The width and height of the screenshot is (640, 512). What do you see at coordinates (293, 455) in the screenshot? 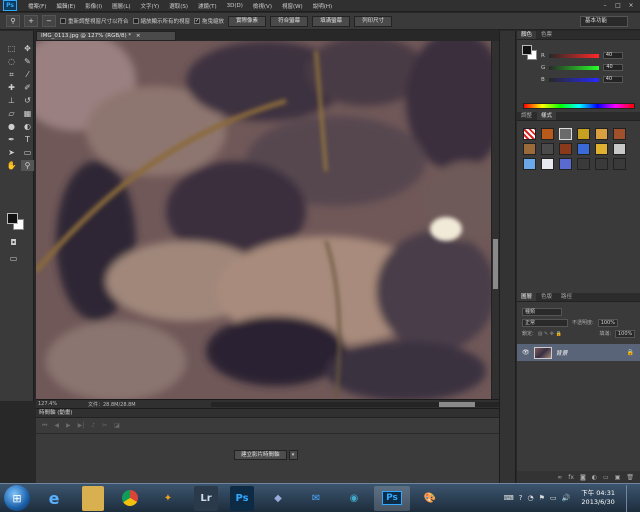
I see `chevron-down-icon: ▾` at bounding box center [293, 455].